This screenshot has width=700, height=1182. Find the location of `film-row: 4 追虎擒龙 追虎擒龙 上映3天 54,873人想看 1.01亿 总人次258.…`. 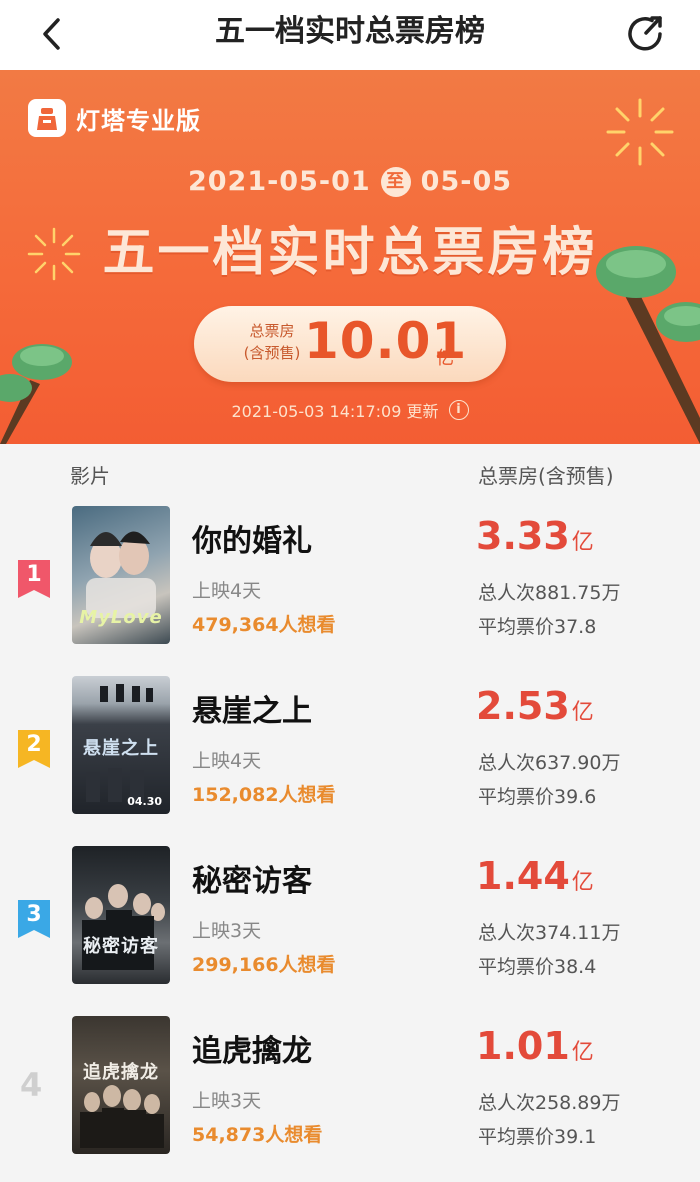

film-row: 4 追虎擒龙 追虎擒龙 上映3天 54,873人想看 1.01亿 总人次258.… is located at coordinates (350, 1099).